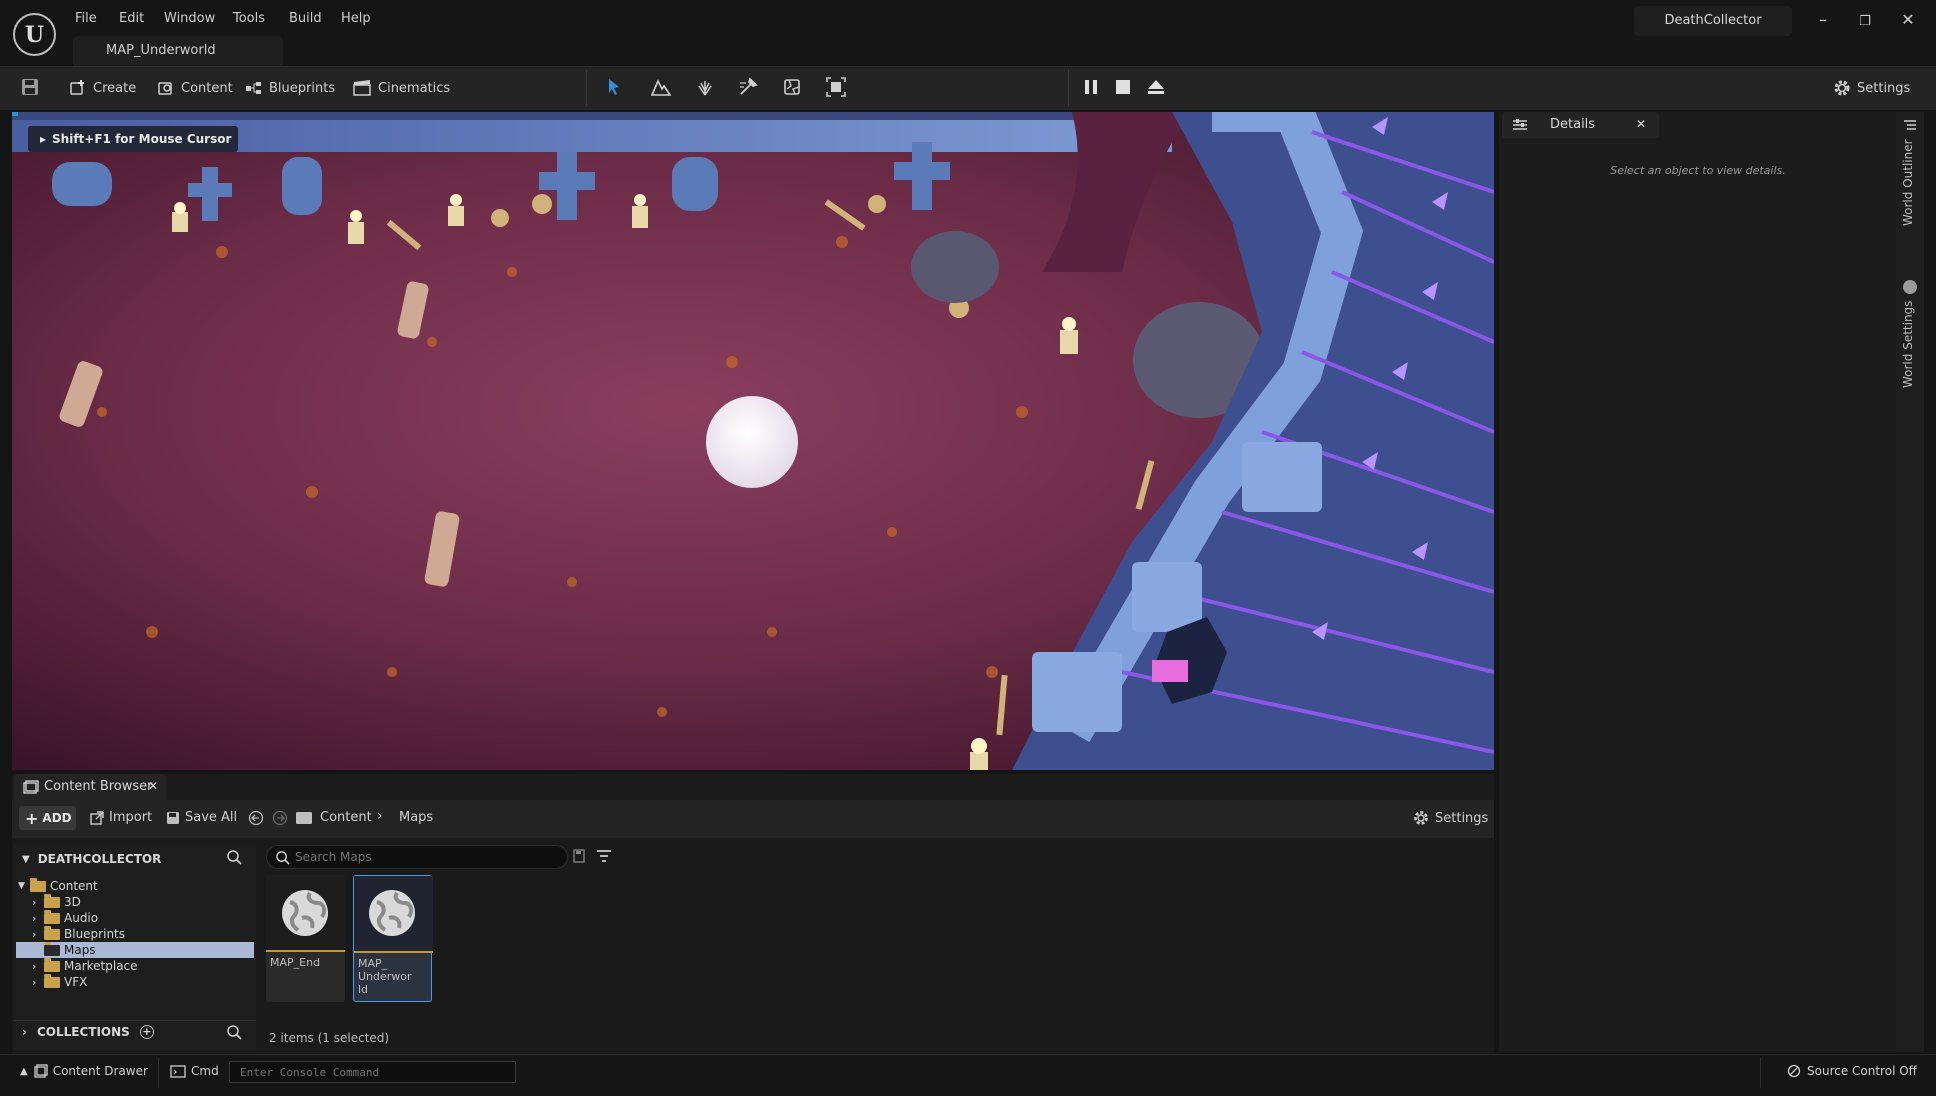 This screenshot has height=1096, width=1936. What do you see at coordinates (748, 87) in the screenshot?
I see `mesh-paint-mode-icon` at bounding box center [748, 87].